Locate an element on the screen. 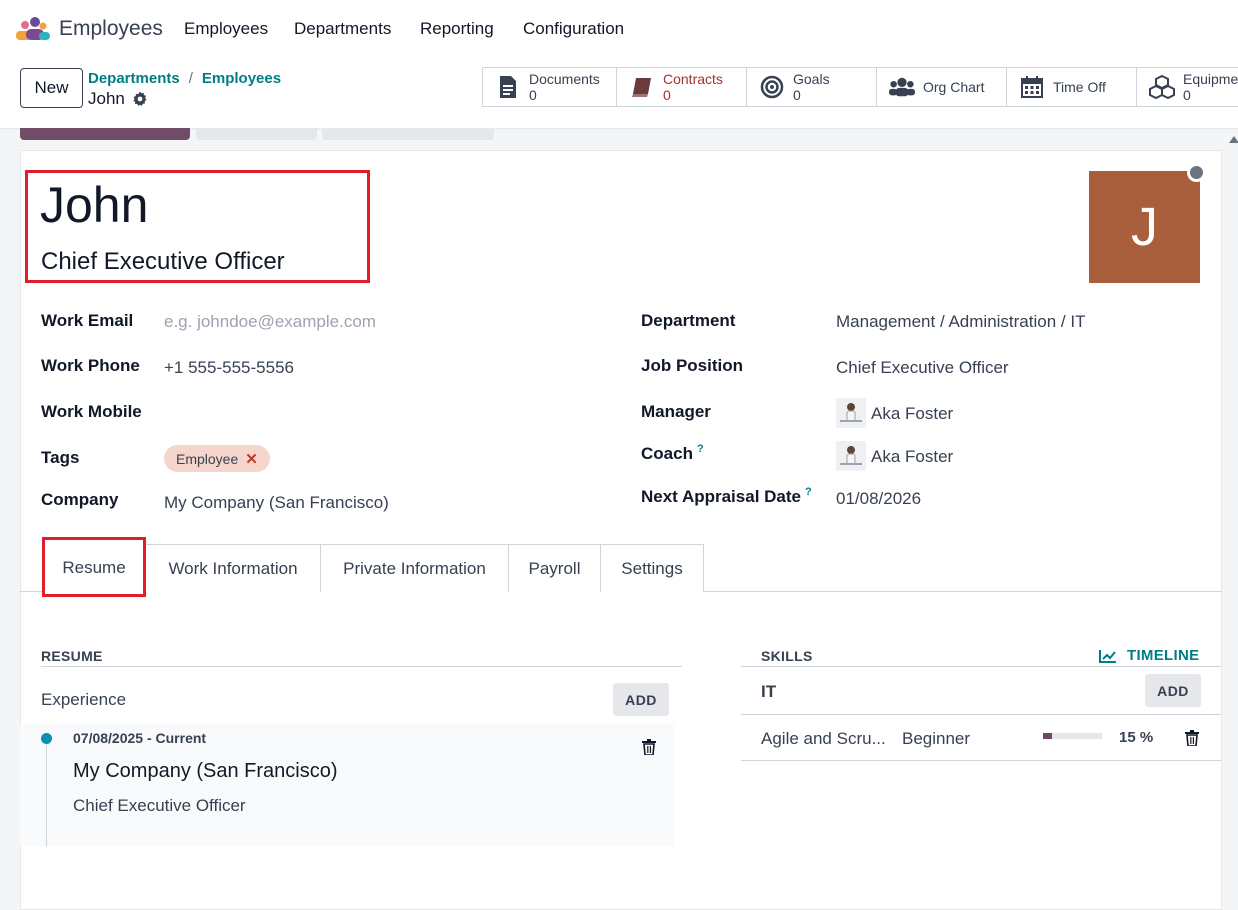 This screenshot has width=1238, height=910. goals-label: Goals is located at coordinates (811, 79).